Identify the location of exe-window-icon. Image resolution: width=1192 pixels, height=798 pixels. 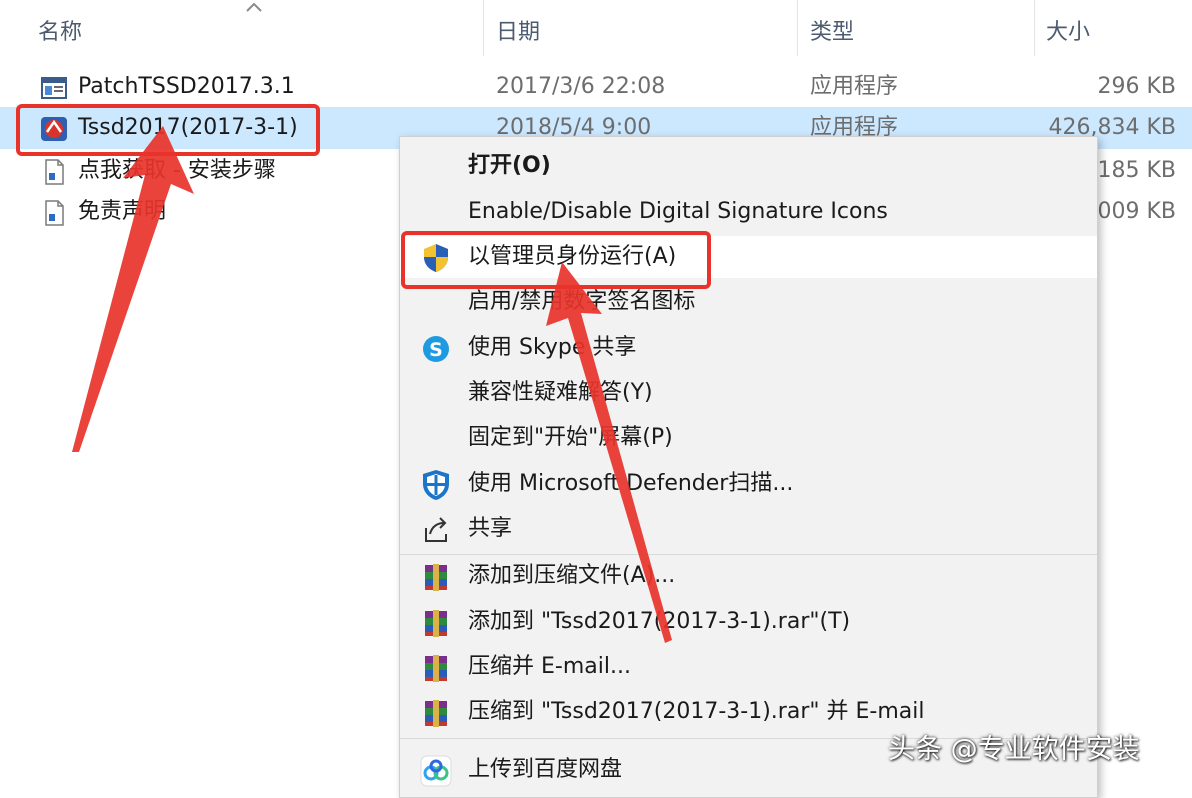
(54, 88).